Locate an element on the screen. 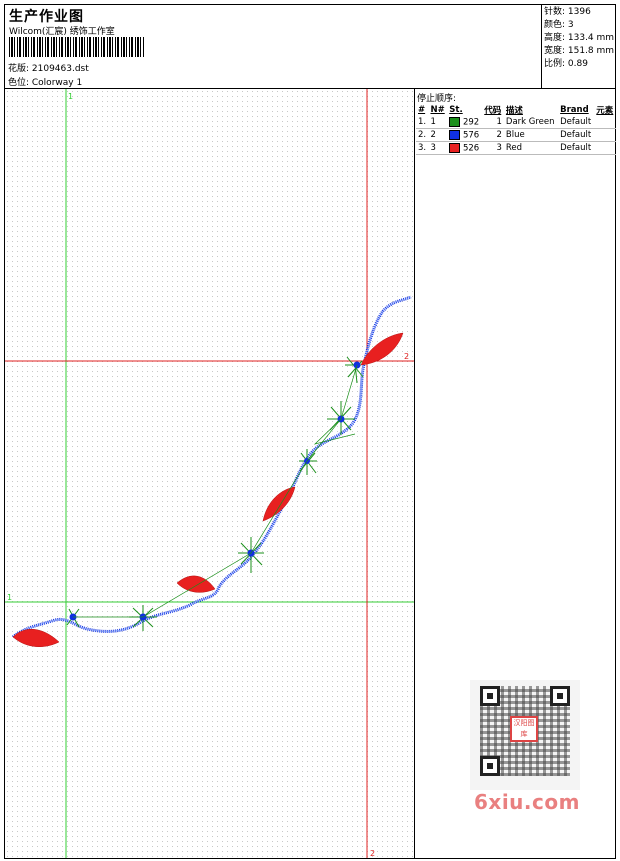 This screenshot has width=620, height=861. scale-value: 比例: 0.89 is located at coordinates (566, 64).